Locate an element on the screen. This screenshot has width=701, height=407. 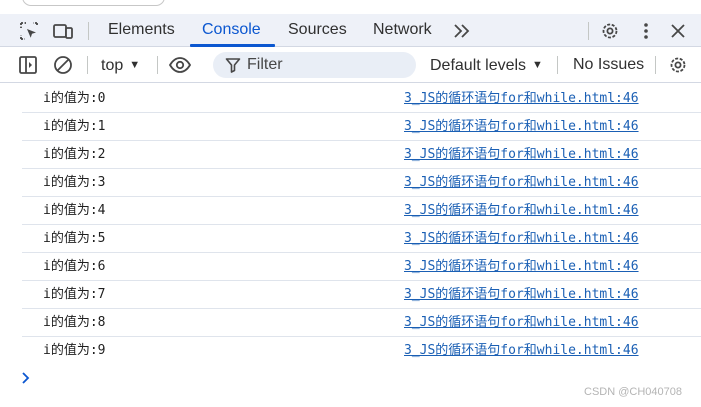
console-toolbar: top ▼ Default levels ▼ No Issues is located at coordinates (350, 65).